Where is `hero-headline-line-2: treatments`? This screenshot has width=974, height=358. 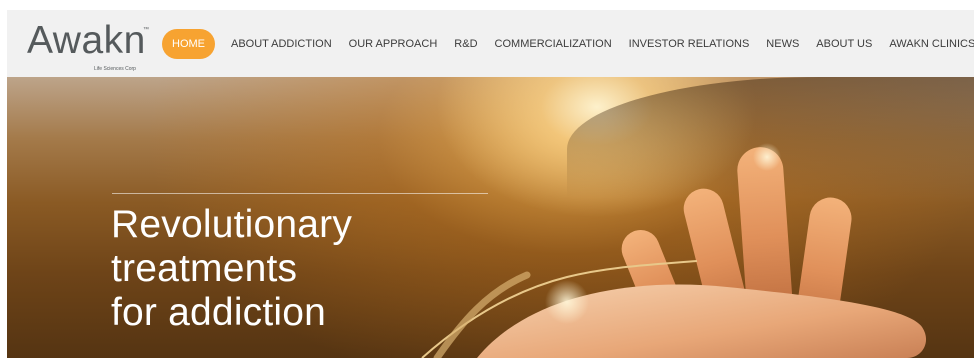 hero-headline-line-2: treatments is located at coordinates (204, 268).